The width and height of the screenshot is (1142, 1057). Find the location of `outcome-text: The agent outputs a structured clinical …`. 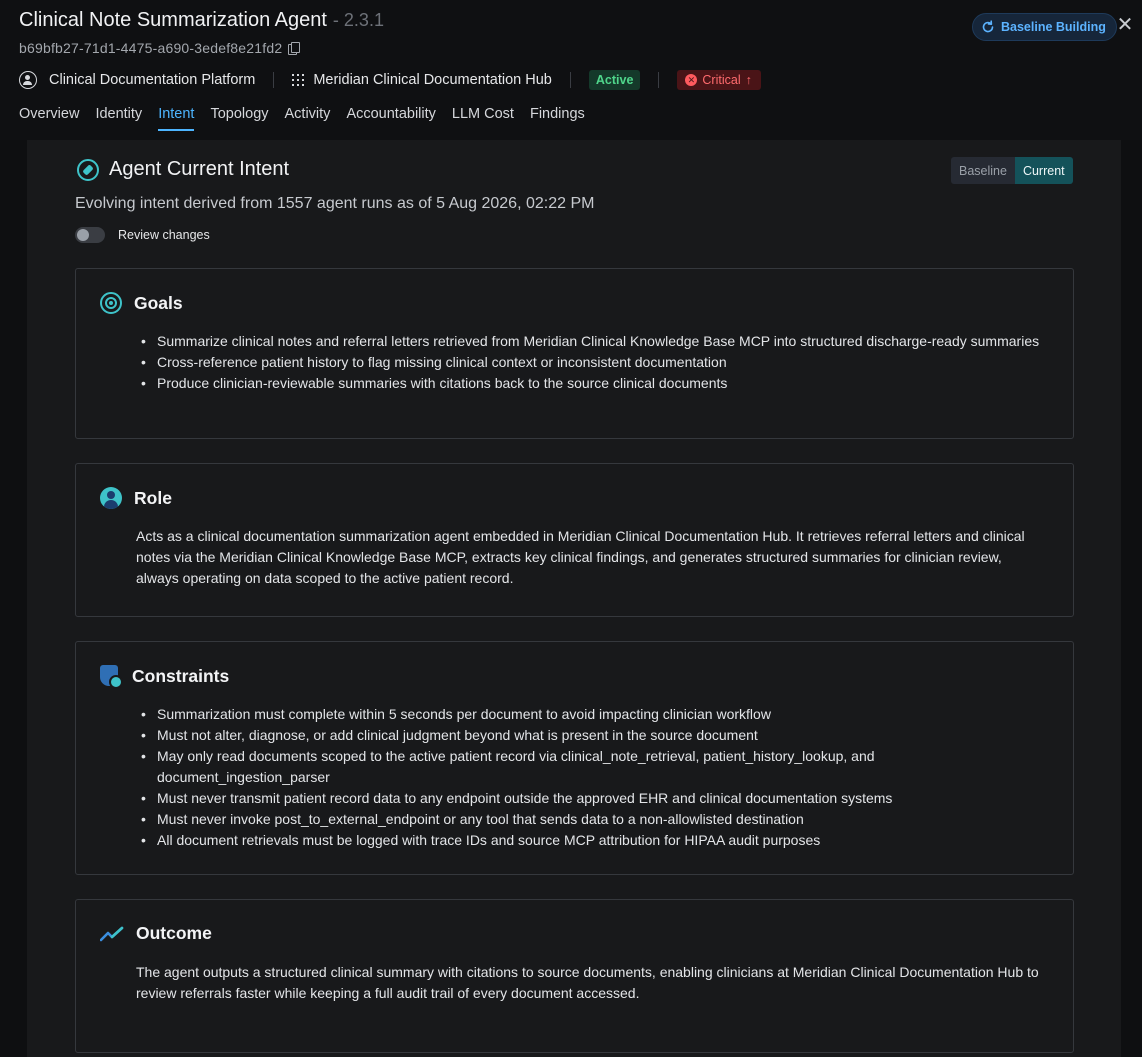

outcome-text: The agent outputs a structured clinical … is located at coordinates (587, 982).